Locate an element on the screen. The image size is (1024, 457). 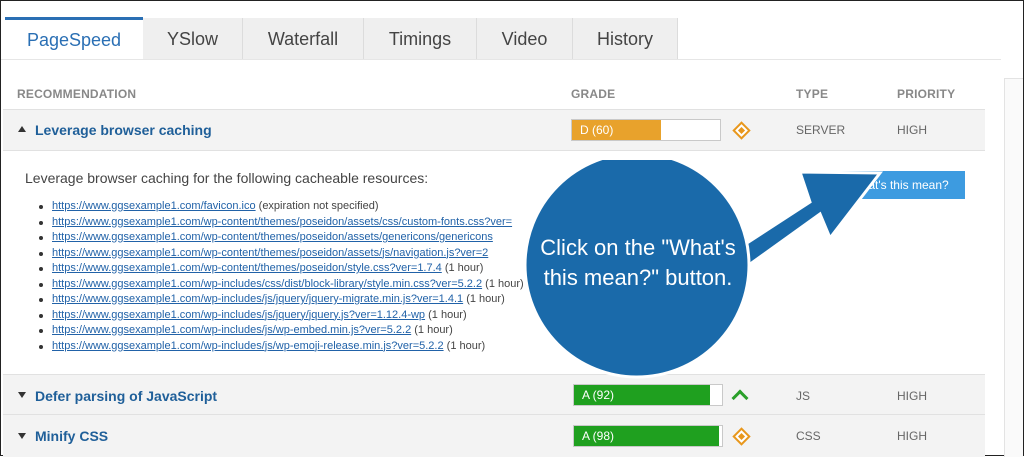
header-grade: GRADE is located at coordinates (593, 94).